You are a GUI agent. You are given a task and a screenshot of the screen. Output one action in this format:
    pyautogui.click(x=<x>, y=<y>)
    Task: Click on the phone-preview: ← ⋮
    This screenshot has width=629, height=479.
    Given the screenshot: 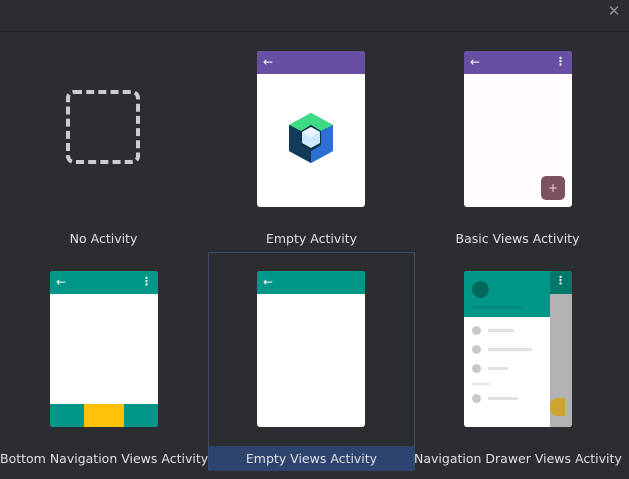 What is the action you would take?
    pyautogui.click(x=104, y=349)
    